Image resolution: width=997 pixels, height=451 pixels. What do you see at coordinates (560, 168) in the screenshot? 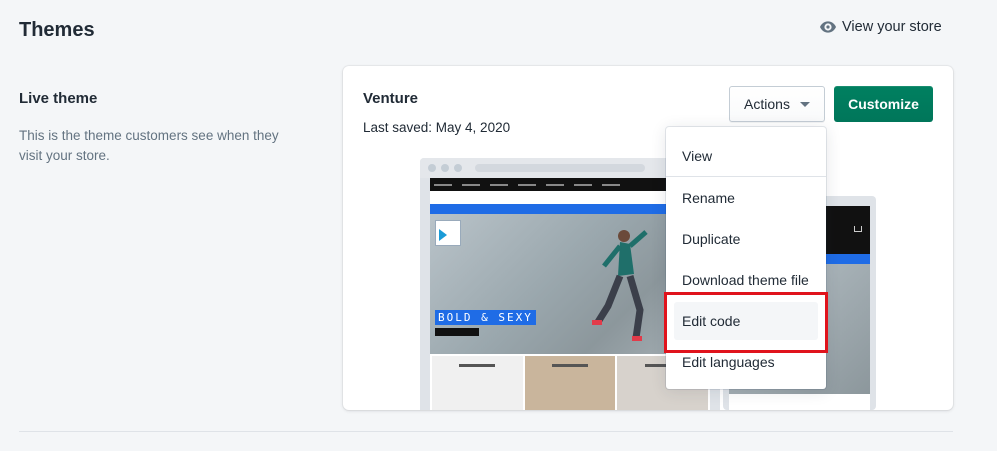
I see `browser-url-bar` at bounding box center [560, 168].